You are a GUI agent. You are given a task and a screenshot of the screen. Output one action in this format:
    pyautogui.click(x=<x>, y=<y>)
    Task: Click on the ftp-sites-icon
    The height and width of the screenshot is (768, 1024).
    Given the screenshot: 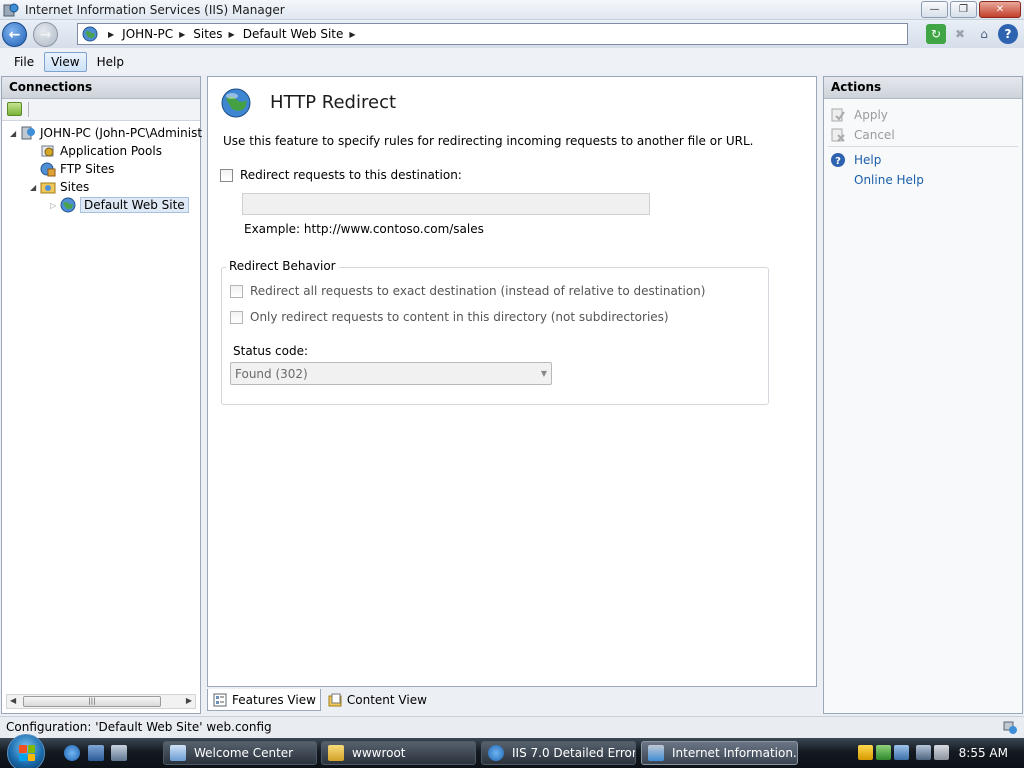 What is the action you would take?
    pyautogui.click(x=48, y=169)
    